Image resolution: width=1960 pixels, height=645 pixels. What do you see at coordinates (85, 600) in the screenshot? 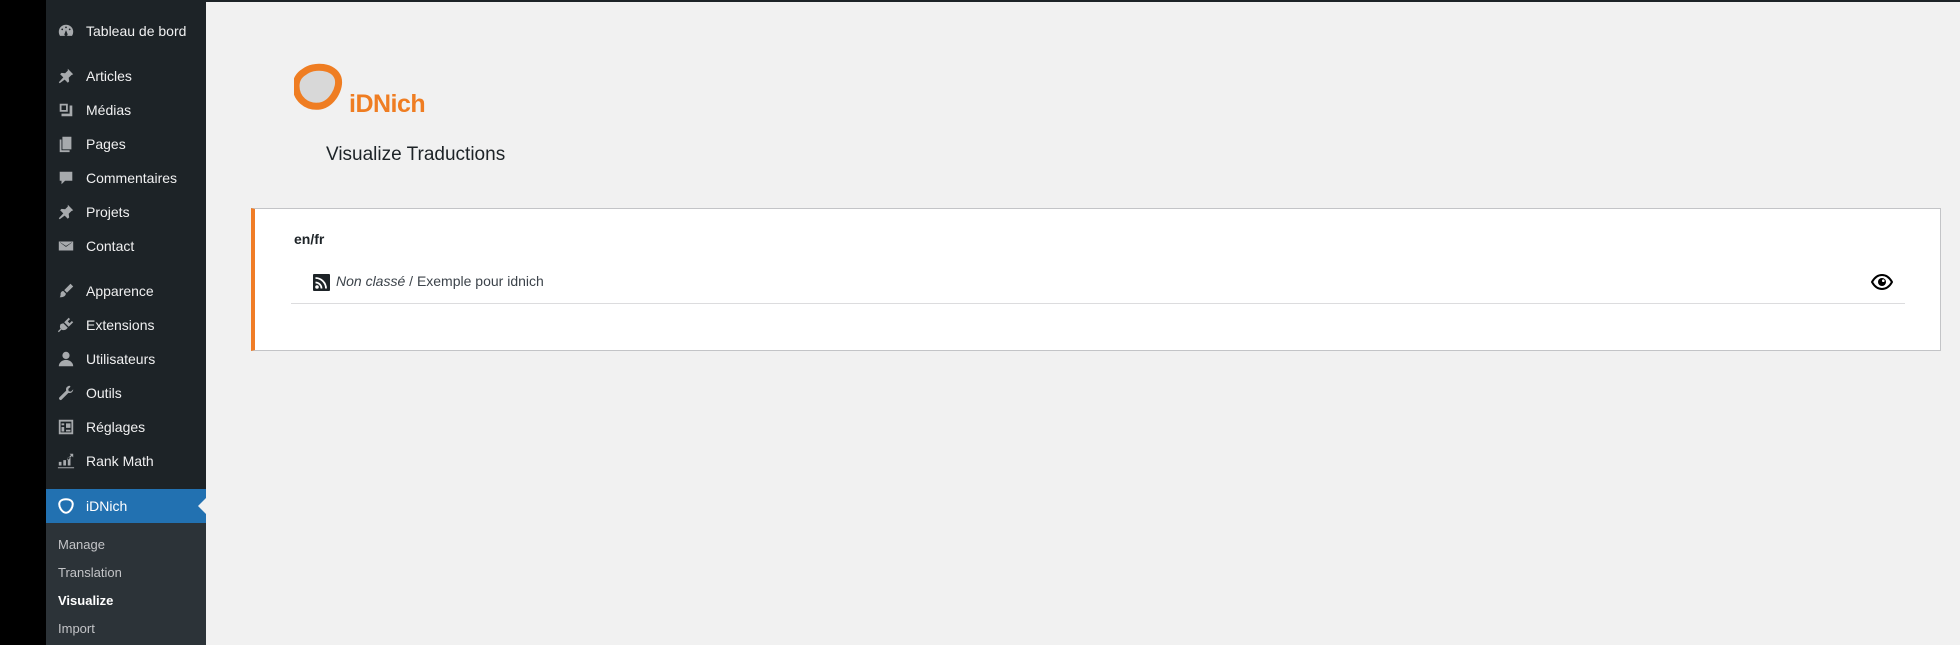
I see `submenu-item-visualize: Visualize` at bounding box center [85, 600].